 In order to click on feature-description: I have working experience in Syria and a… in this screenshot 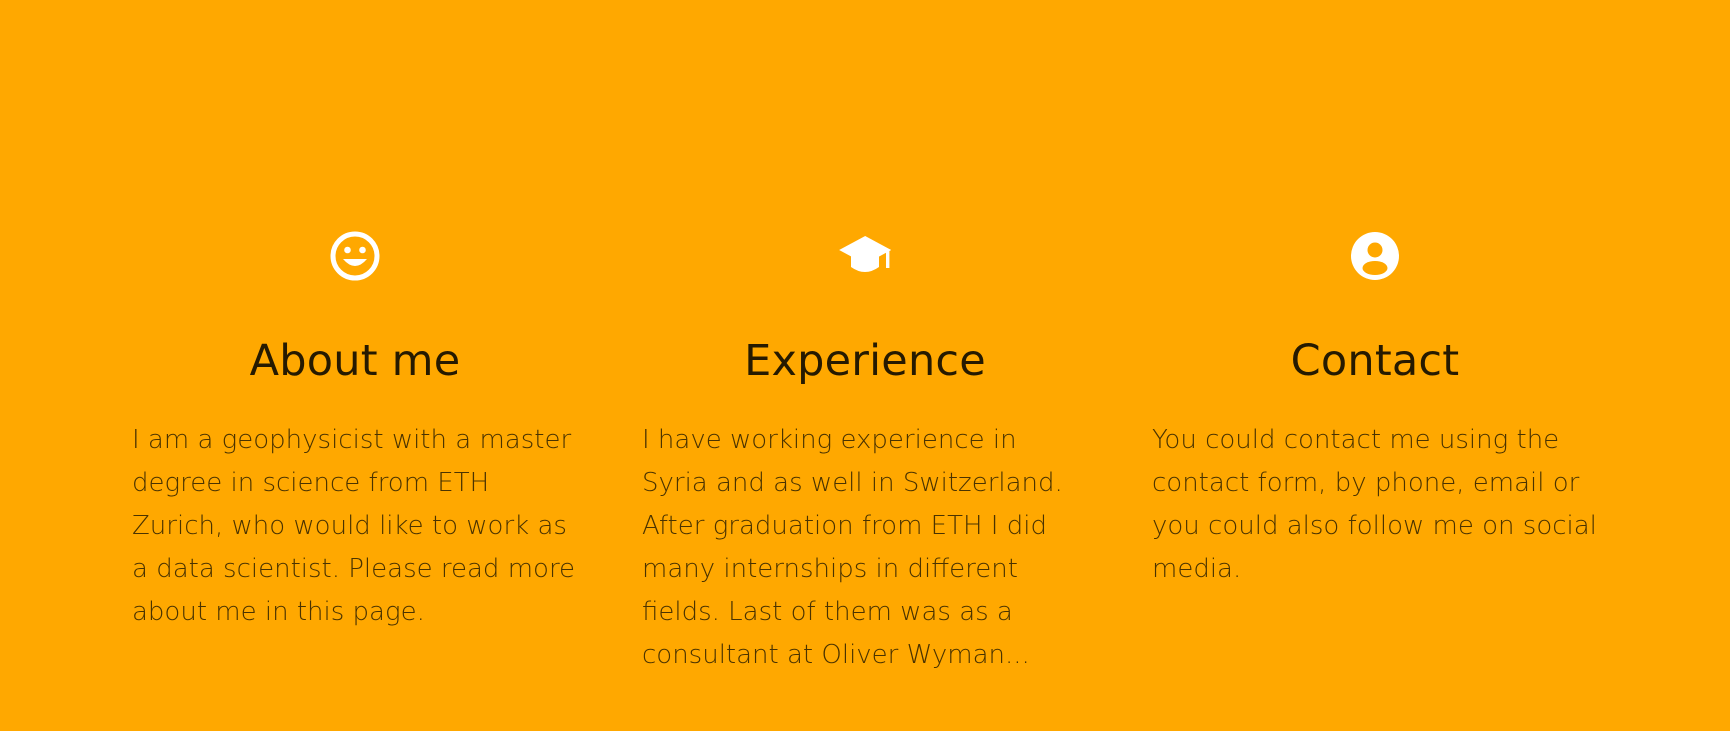, I will do `click(852, 548)`.